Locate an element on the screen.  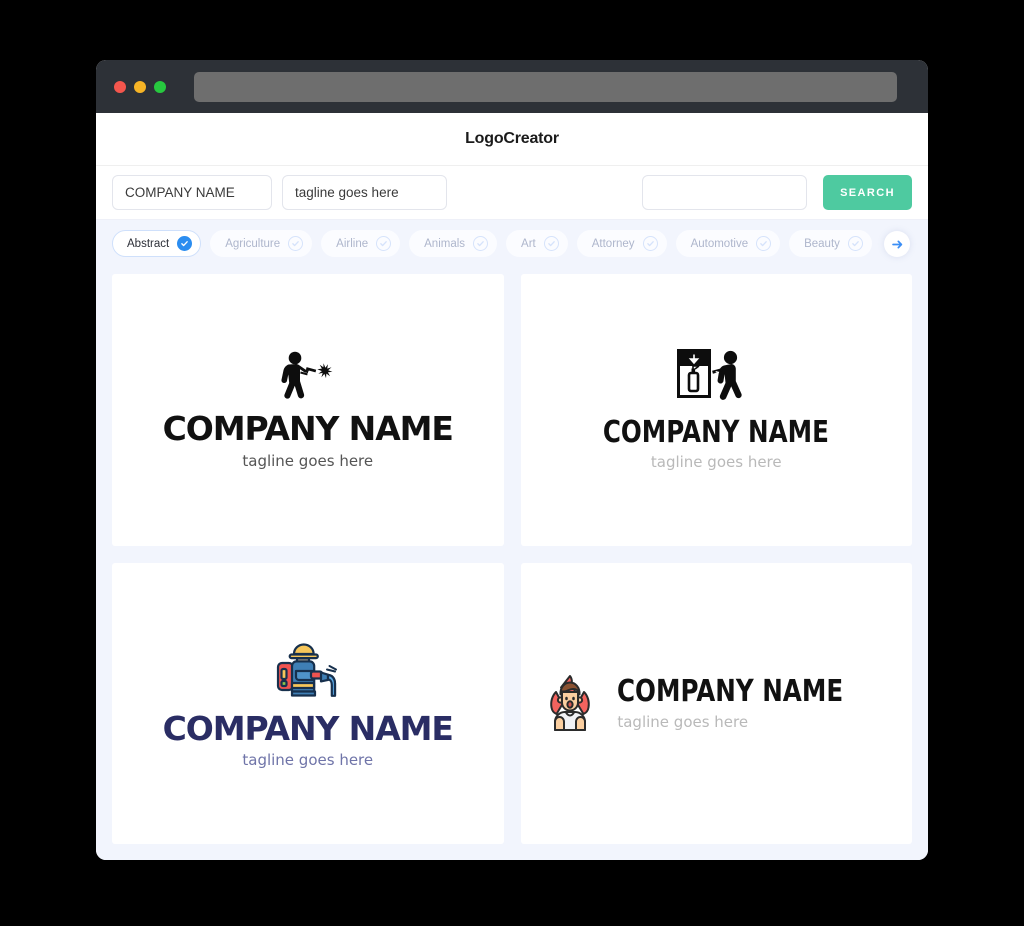
category-chip-abstract: Abstract is located at coordinates (157, 243).